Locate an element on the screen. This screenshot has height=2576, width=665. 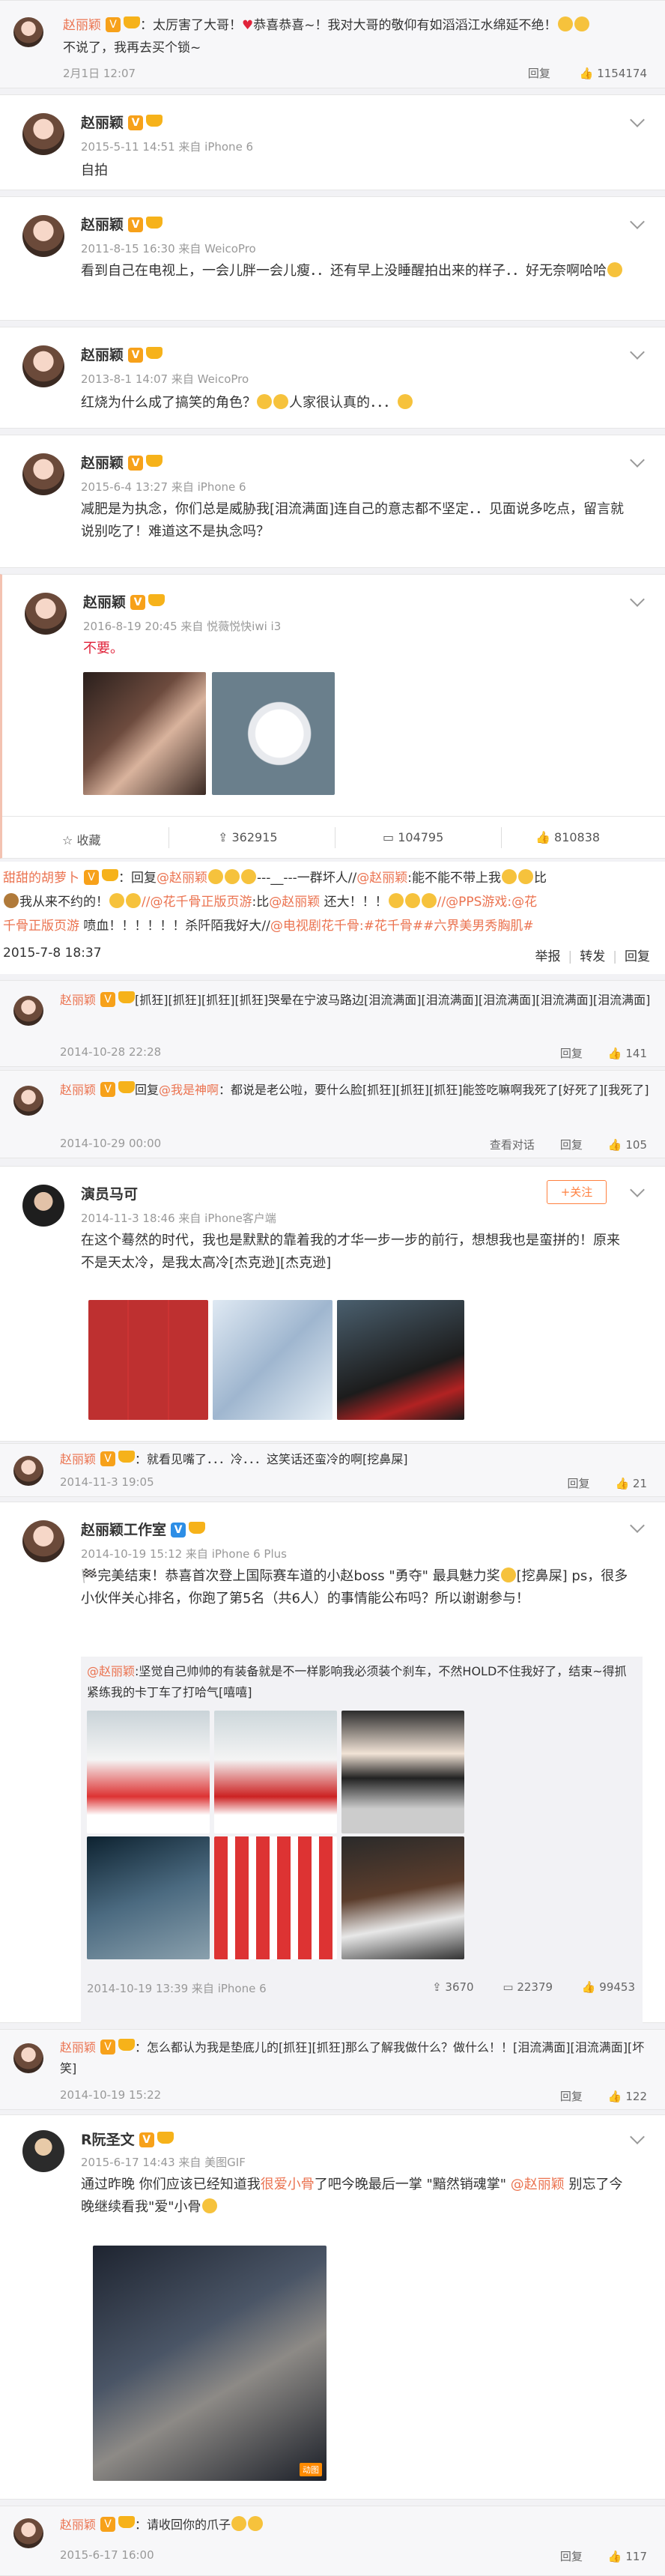
like-button: 👍 117 is located at coordinates (627, 2556).